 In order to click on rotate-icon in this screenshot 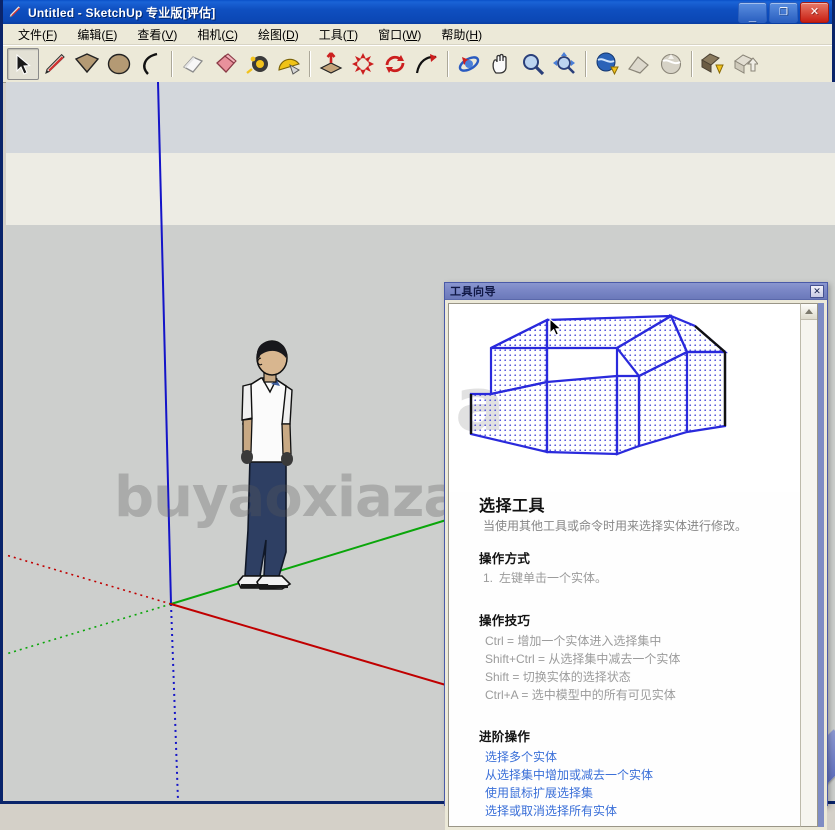, I will do `click(395, 64)`.